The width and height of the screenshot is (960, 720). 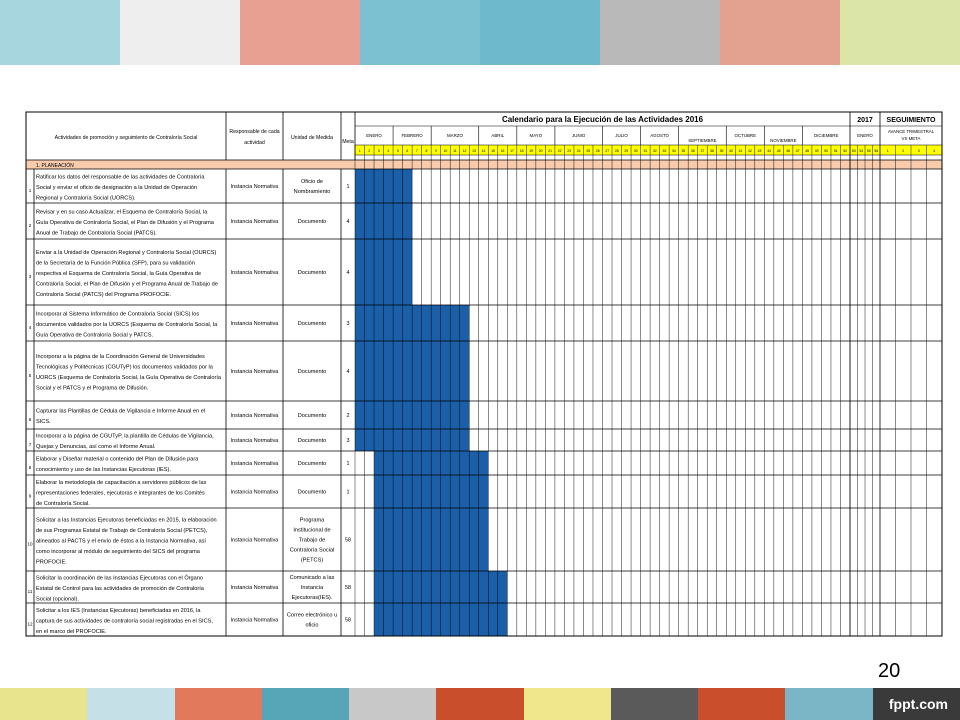 I want to click on week-number-48: 48, so click(x=807, y=151).